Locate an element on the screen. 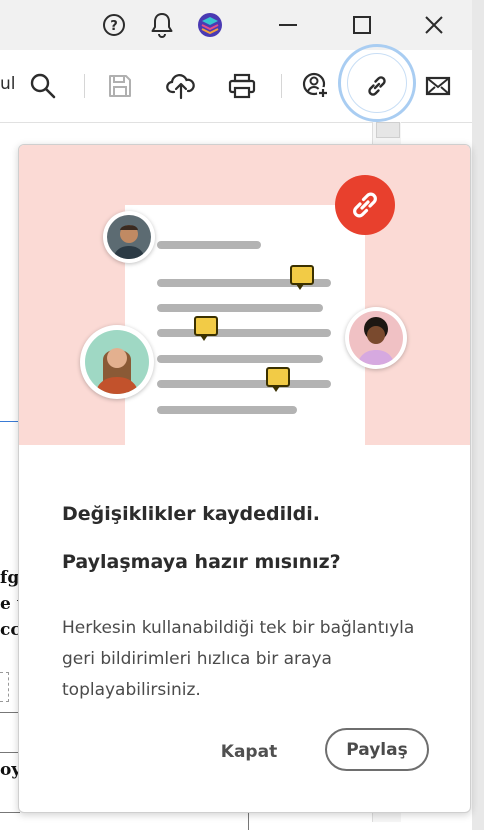  popup-heading: Değişiklikler kaydedildi. is located at coordinates (191, 514).